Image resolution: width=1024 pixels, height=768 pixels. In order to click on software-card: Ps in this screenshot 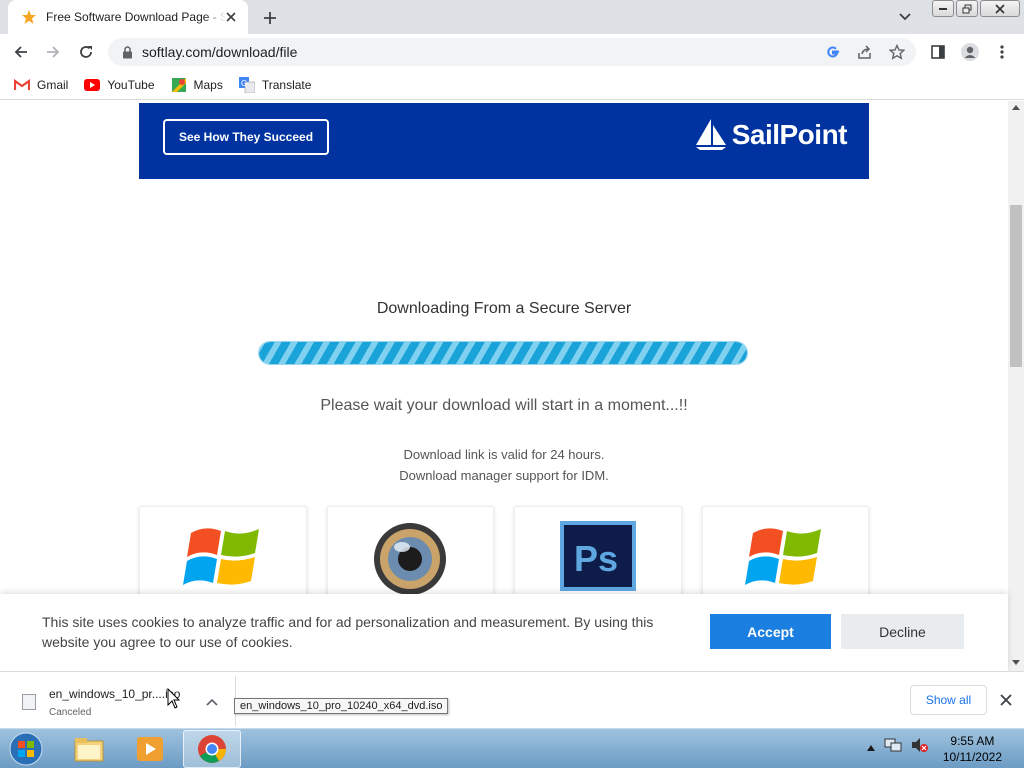, I will do `click(598, 556)`.